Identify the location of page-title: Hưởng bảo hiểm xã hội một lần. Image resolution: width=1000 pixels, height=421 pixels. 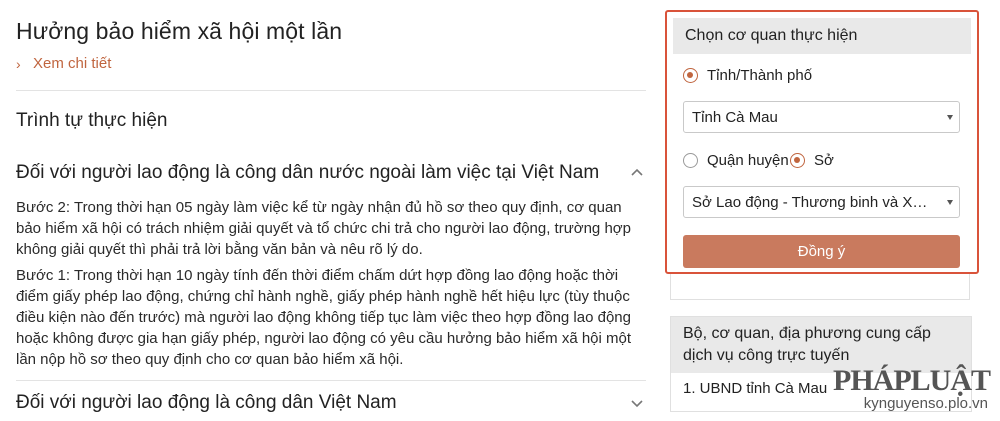
(179, 31).